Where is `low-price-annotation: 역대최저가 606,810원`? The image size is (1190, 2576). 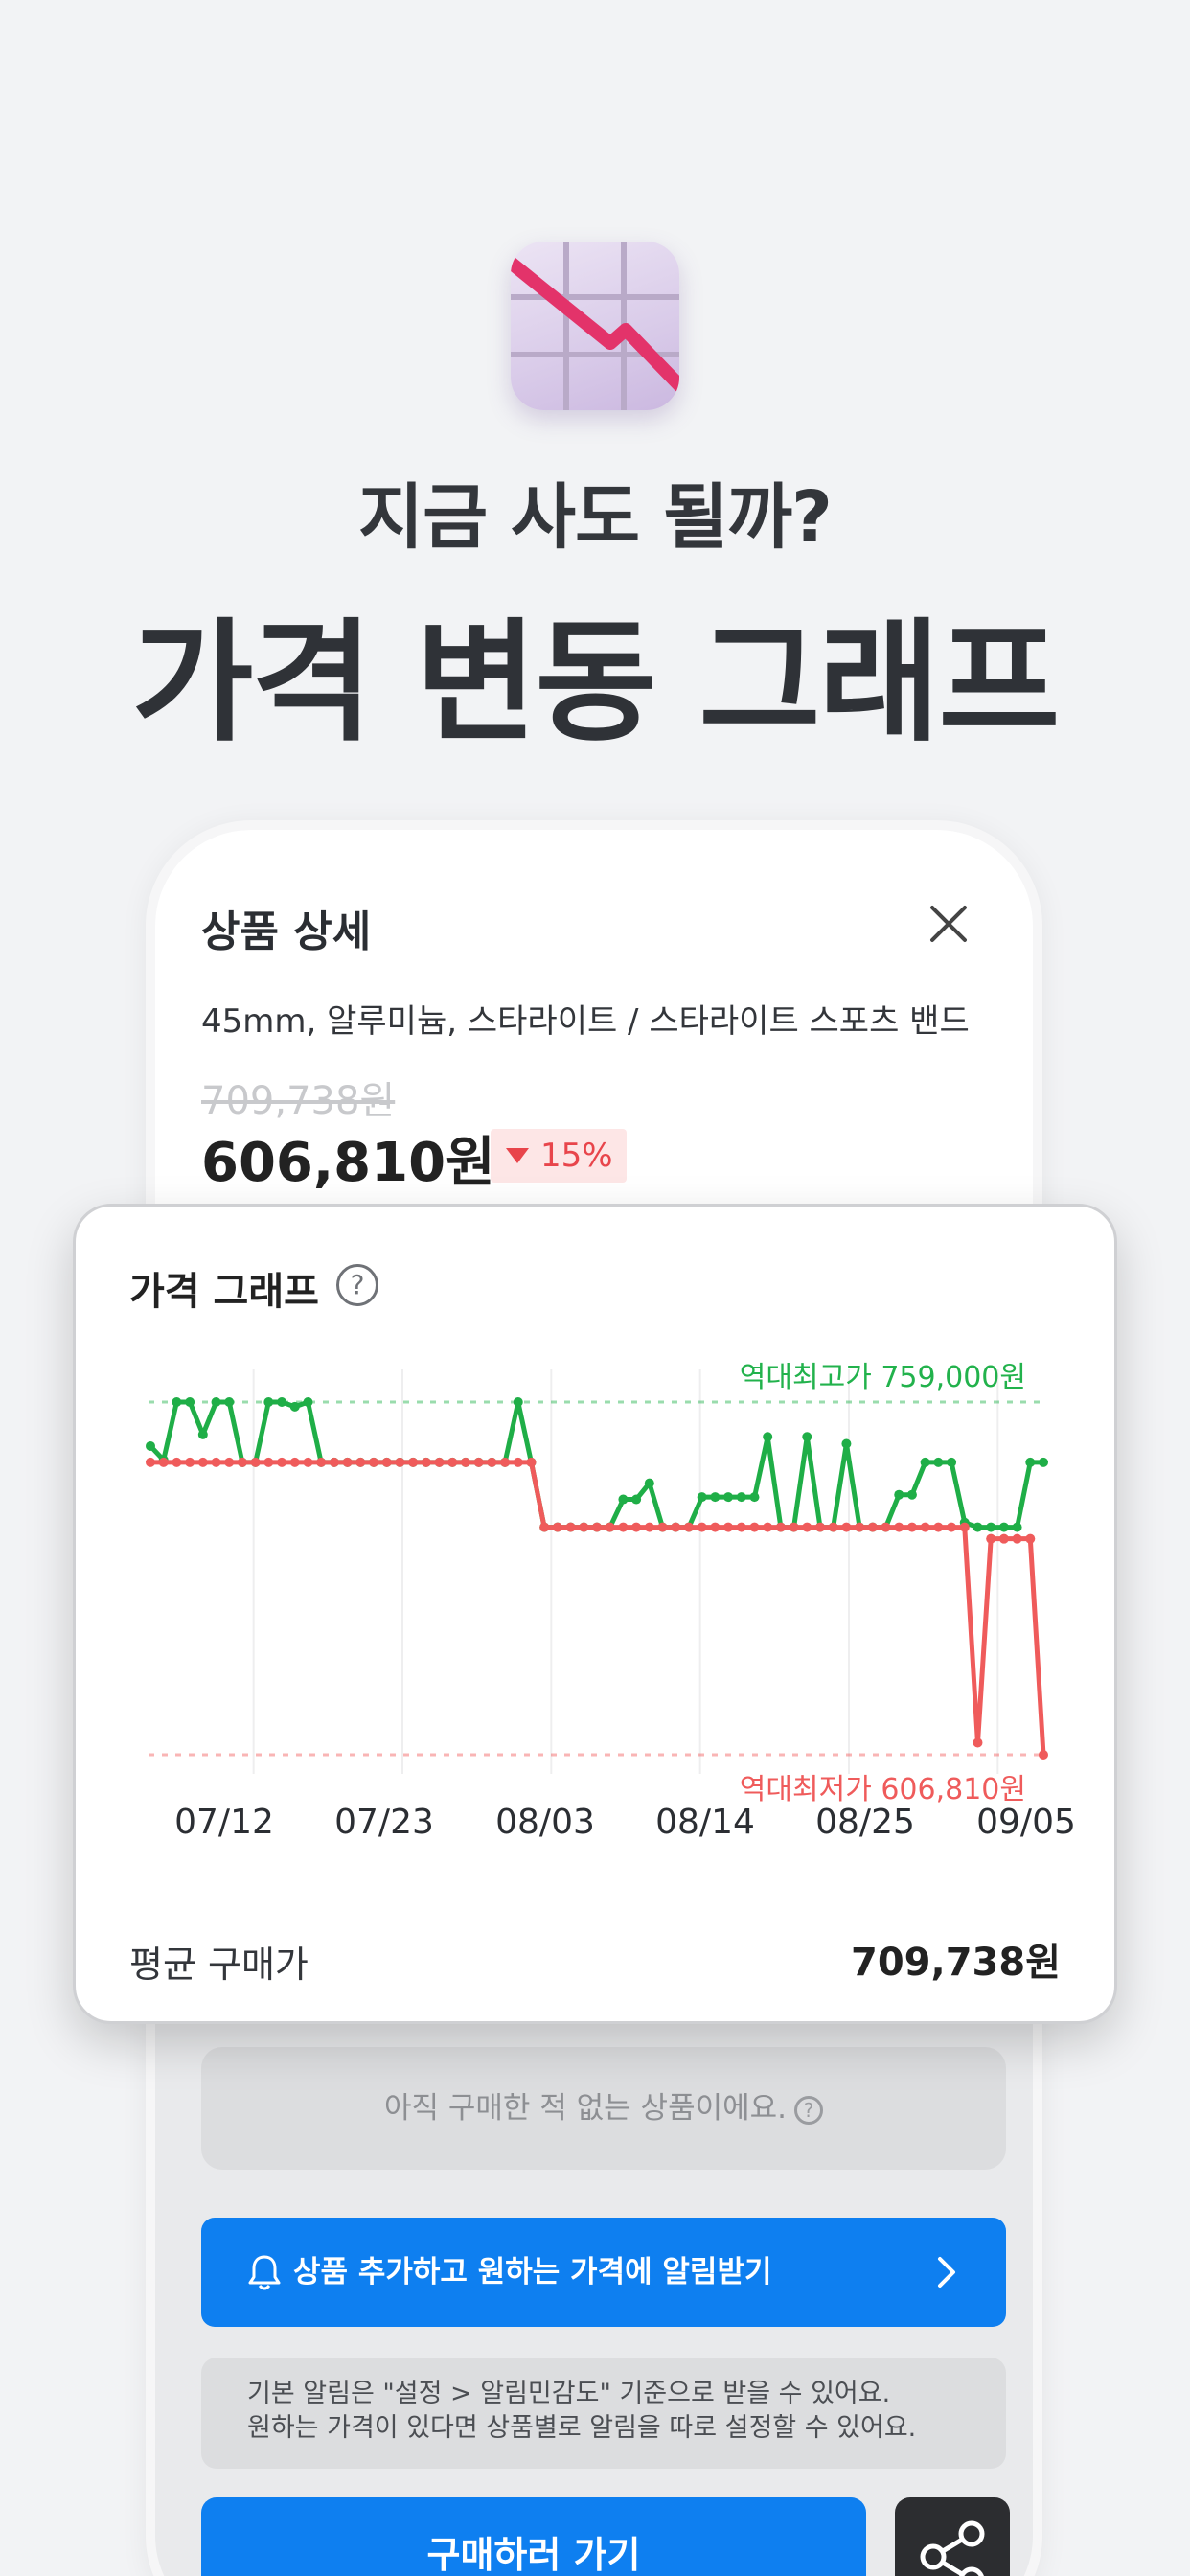
low-price-annotation: 역대최저가 606,810원 is located at coordinates (883, 1789).